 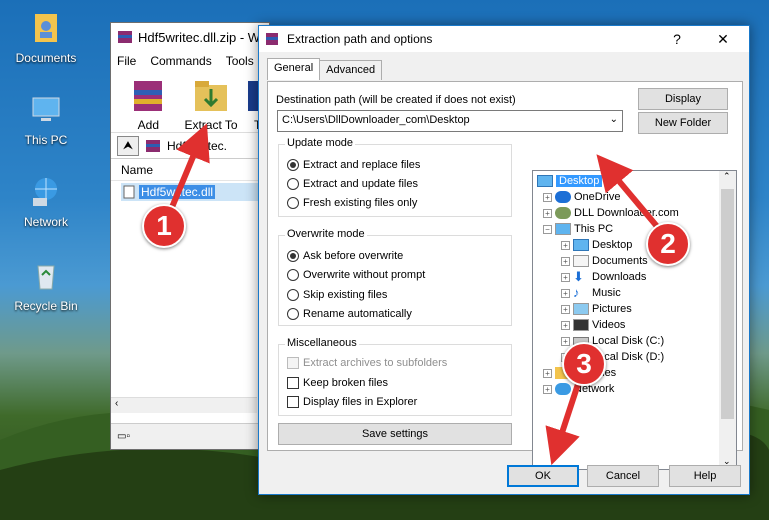 I want to click on step-2-badge: 2, so click(x=668, y=244).